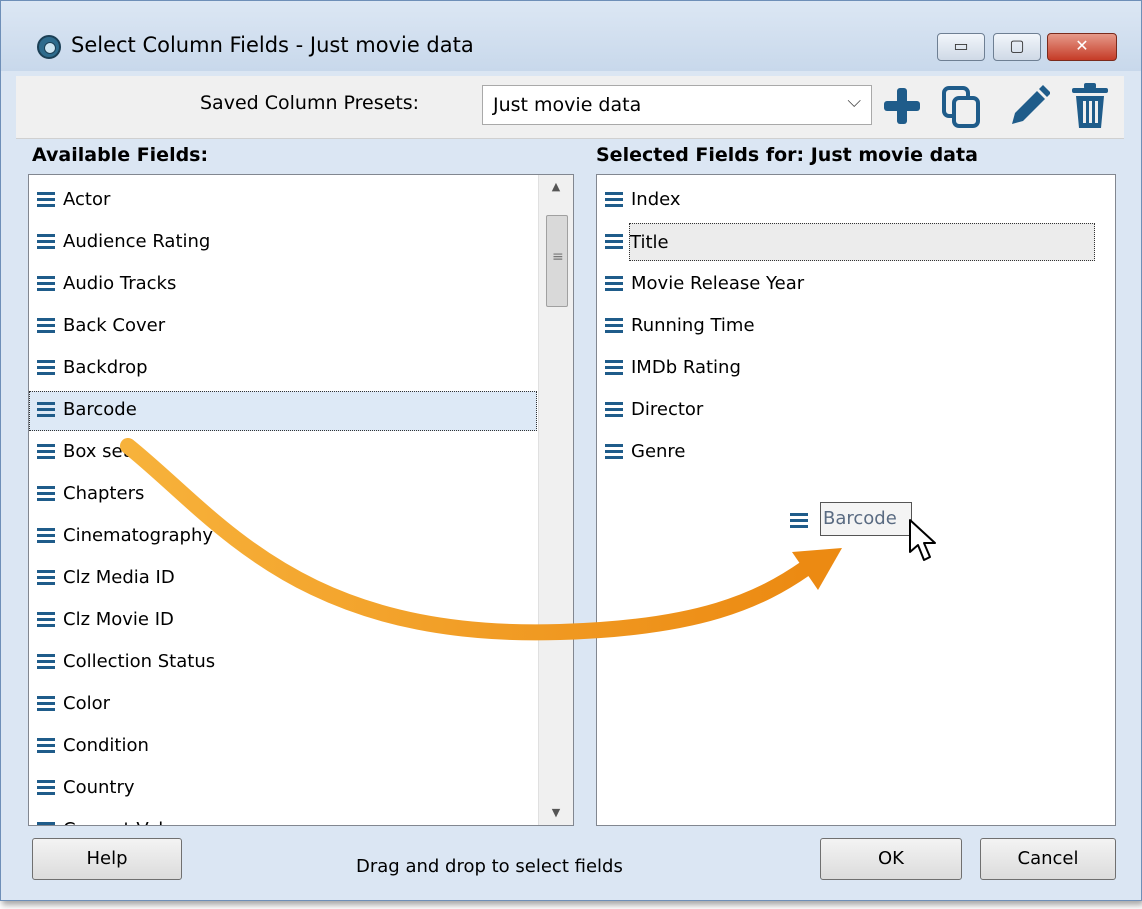  Describe the element at coordinates (86, 703) in the screenshot. I see `field-label: Color` at that location.